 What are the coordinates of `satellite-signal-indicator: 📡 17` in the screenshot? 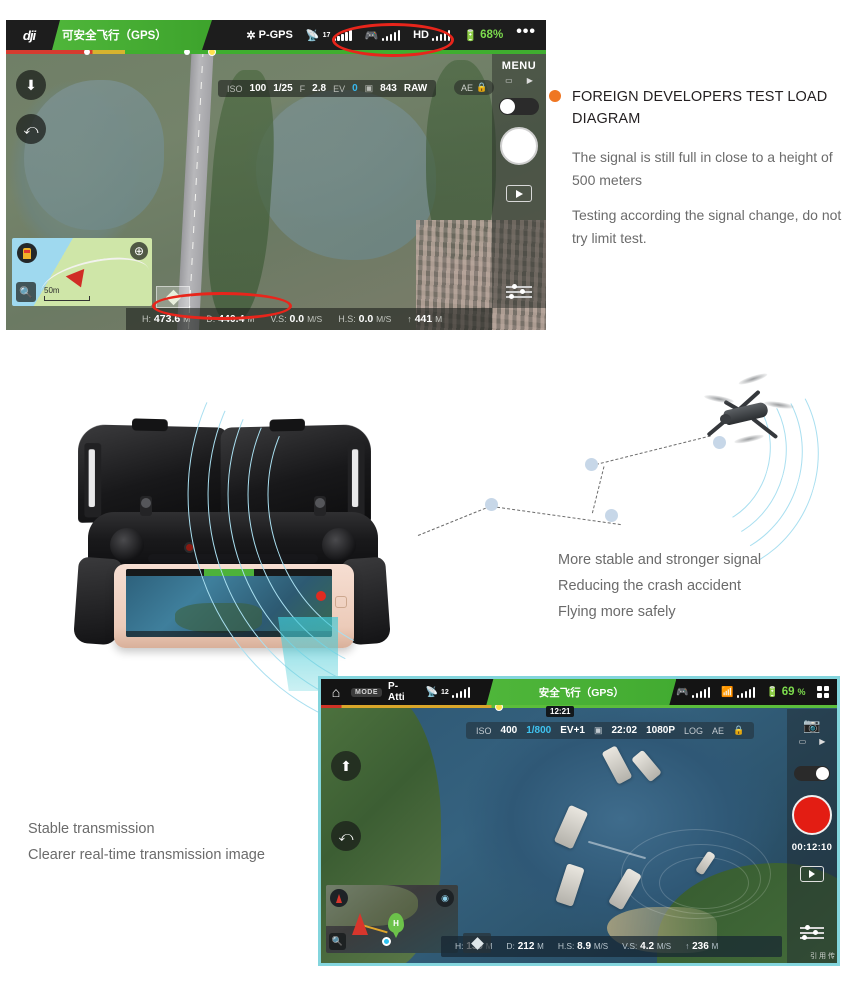 It's located at (329, 35).